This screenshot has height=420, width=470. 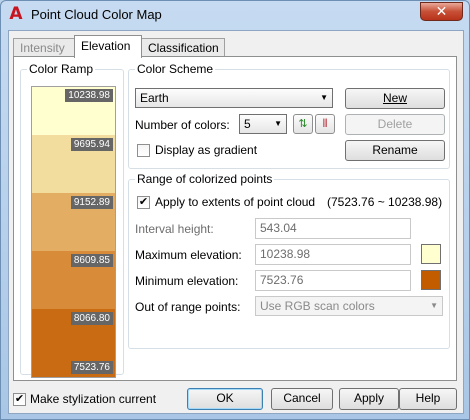 What do you see at coordinates (19, 399) in the screenshot?
I see `make-current-checkbox: ✔` at bounding box center [19, 399].